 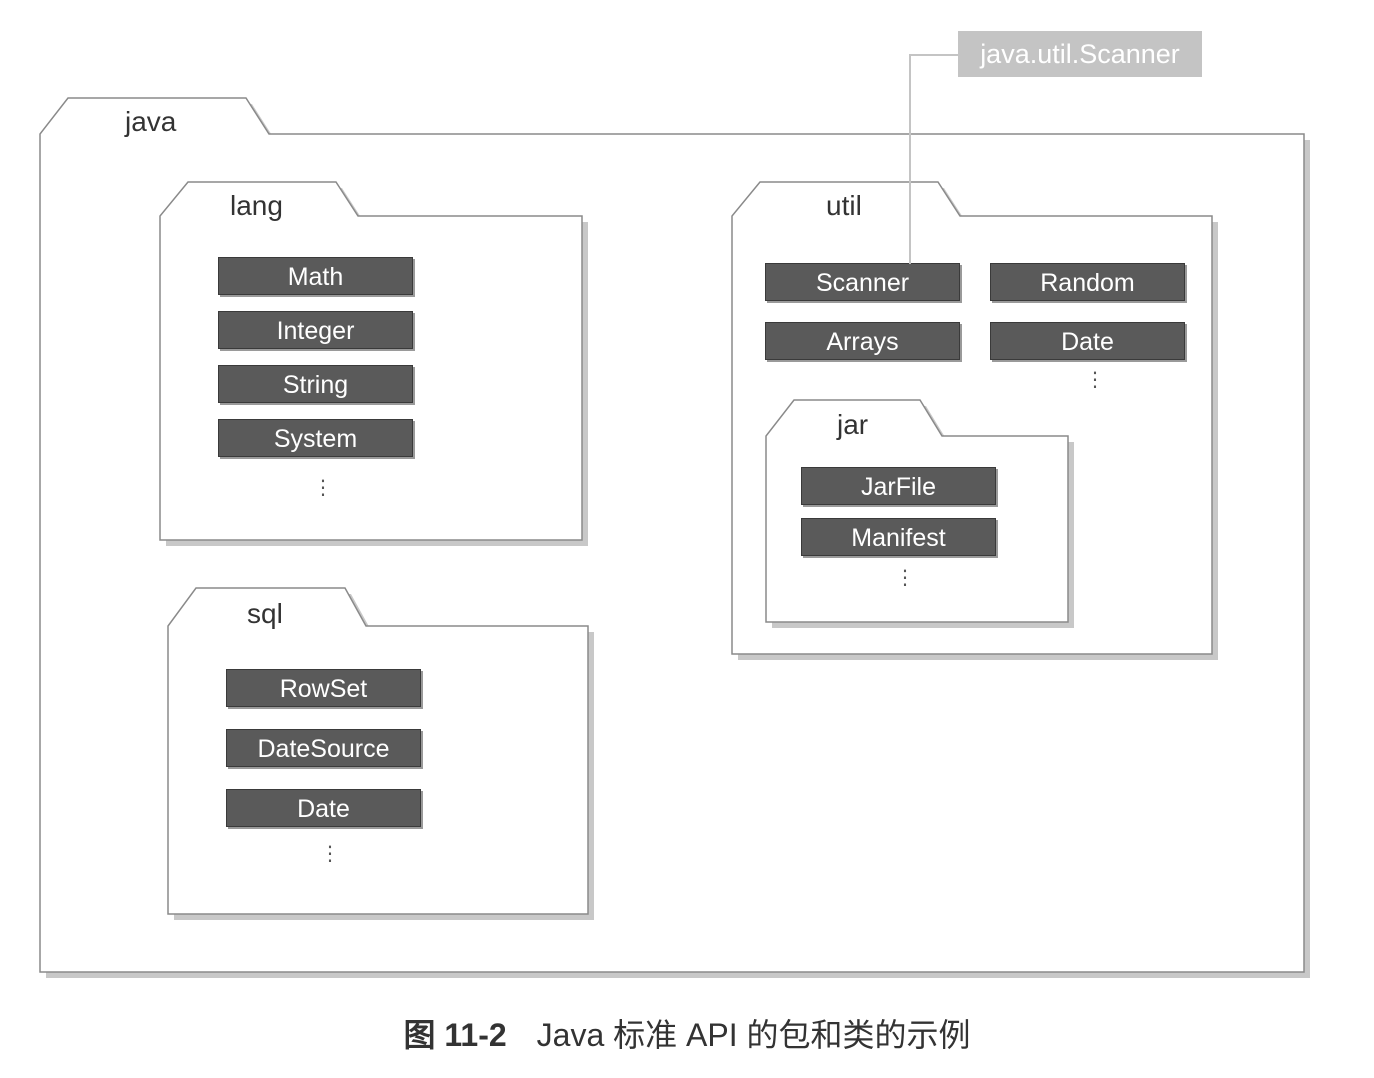 I want to click on callout-leader-line, so click(x=933, y=159).